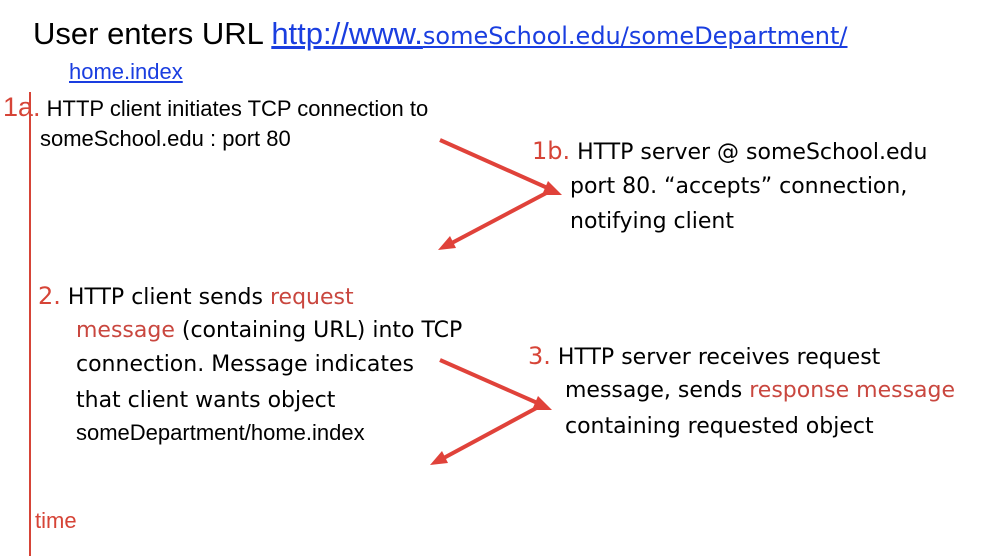 This screenshot has width=994, height=556. Describe the element at coordinates (22, 107) in the screenshot. I see `step-1a-number: 1a.` at that location.